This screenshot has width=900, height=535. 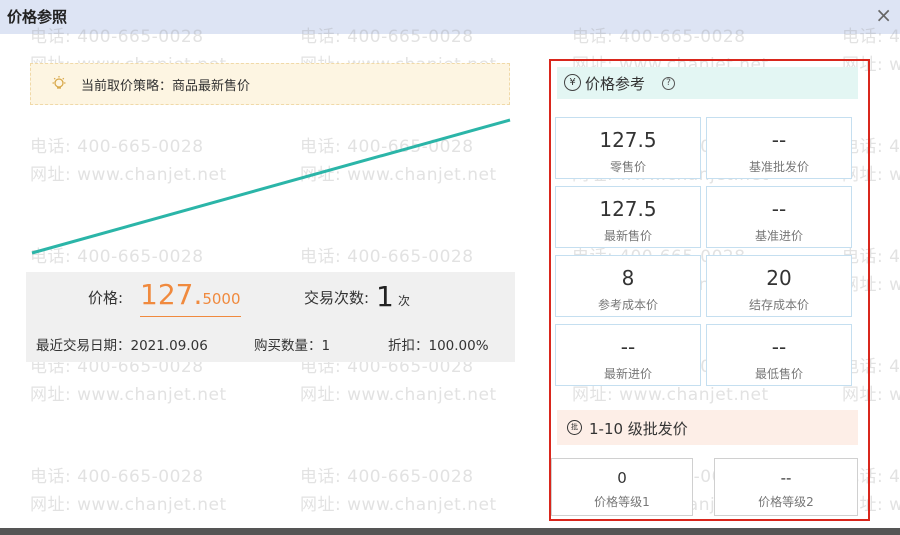 What do you see at coordinates (778, 305) in the screenshot?
I see `ref-cell-label: 结存成本价` at bounding box center [778, 305].